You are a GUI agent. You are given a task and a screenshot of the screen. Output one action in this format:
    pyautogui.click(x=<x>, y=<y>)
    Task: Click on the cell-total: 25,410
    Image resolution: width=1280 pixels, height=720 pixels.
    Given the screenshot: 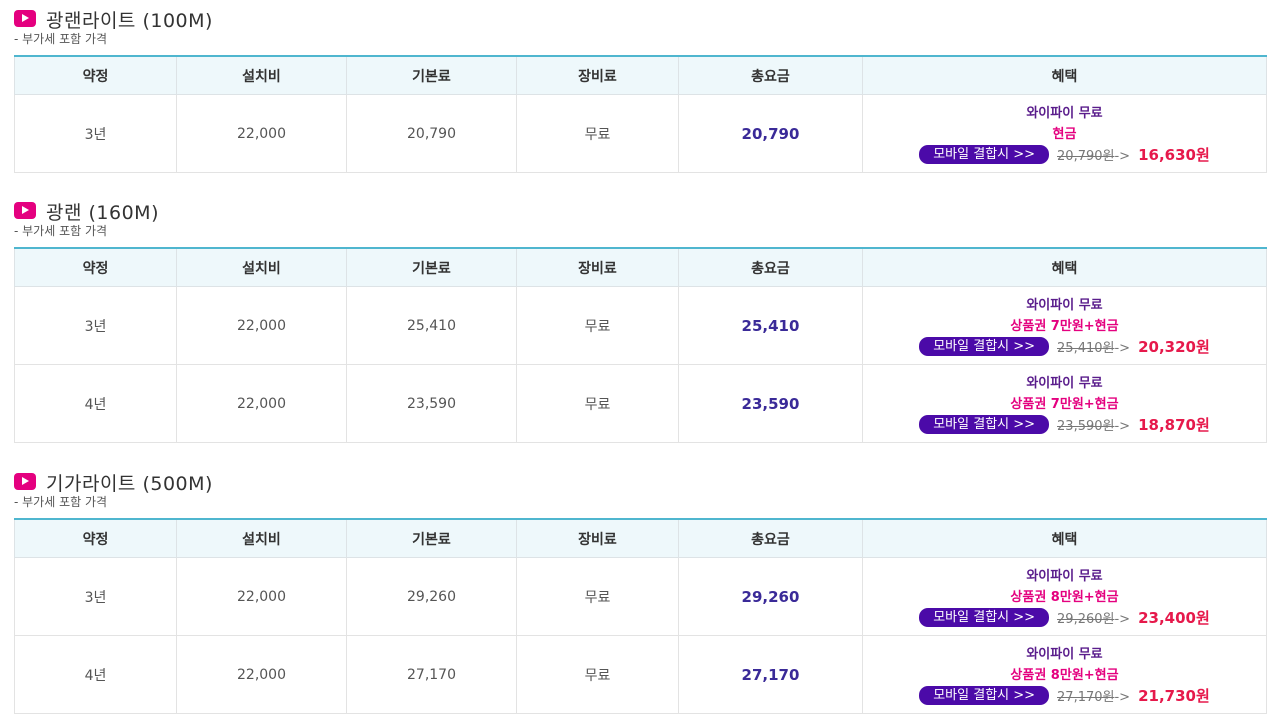 What is the action you would take?
    pyautogui.click(x=770, y=325)
    